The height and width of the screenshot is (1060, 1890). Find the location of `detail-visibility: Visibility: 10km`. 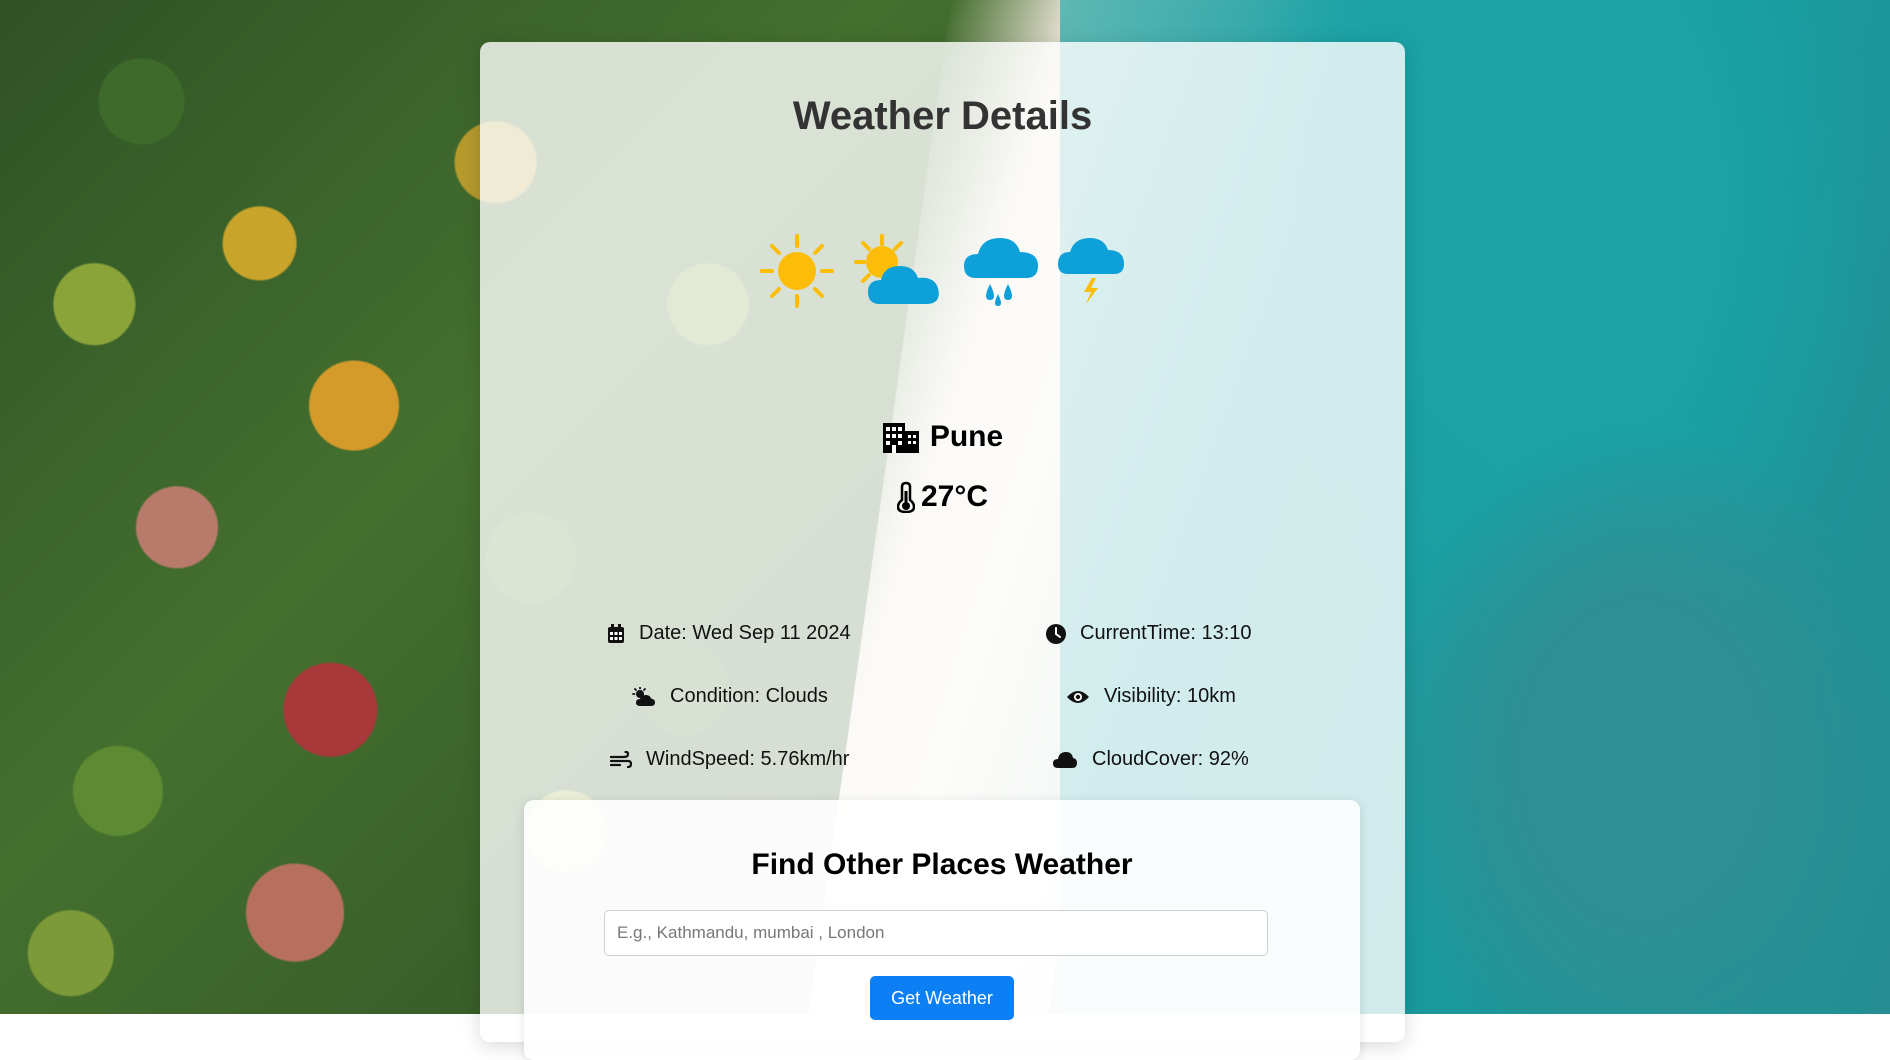

detail-visibility: Visibility: 10km is located at coordinates (1151, 696).